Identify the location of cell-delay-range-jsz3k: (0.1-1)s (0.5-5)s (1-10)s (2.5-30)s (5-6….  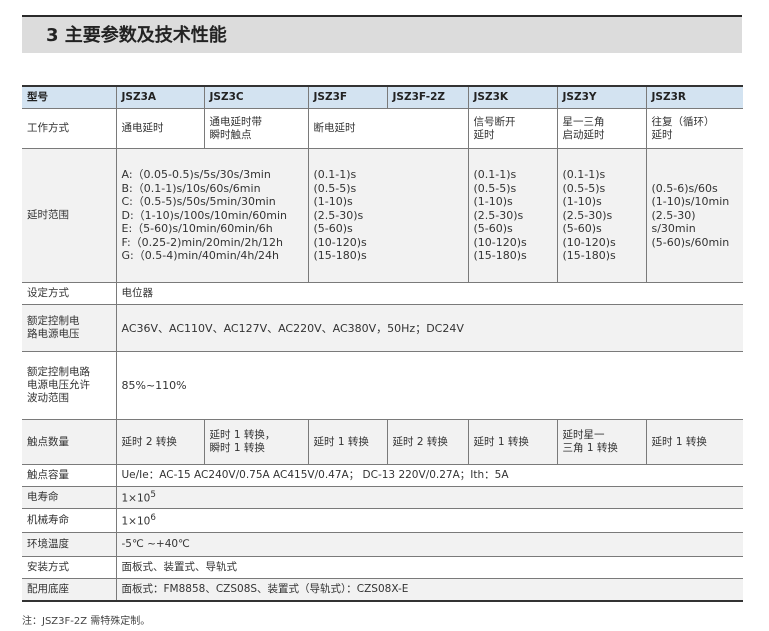
(512, 215).